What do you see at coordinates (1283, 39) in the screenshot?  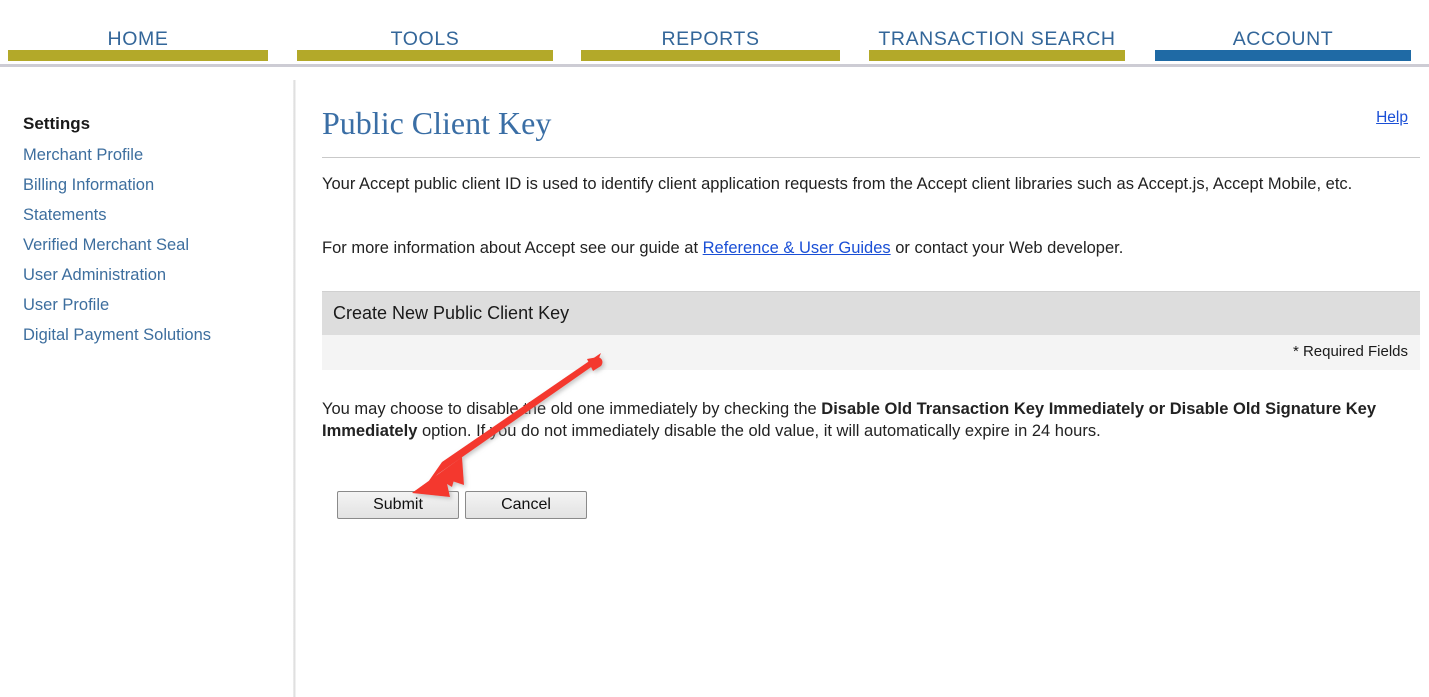 I see `nav-tab-account-label: ACCOUNT` at bounding box center [1283, 39].